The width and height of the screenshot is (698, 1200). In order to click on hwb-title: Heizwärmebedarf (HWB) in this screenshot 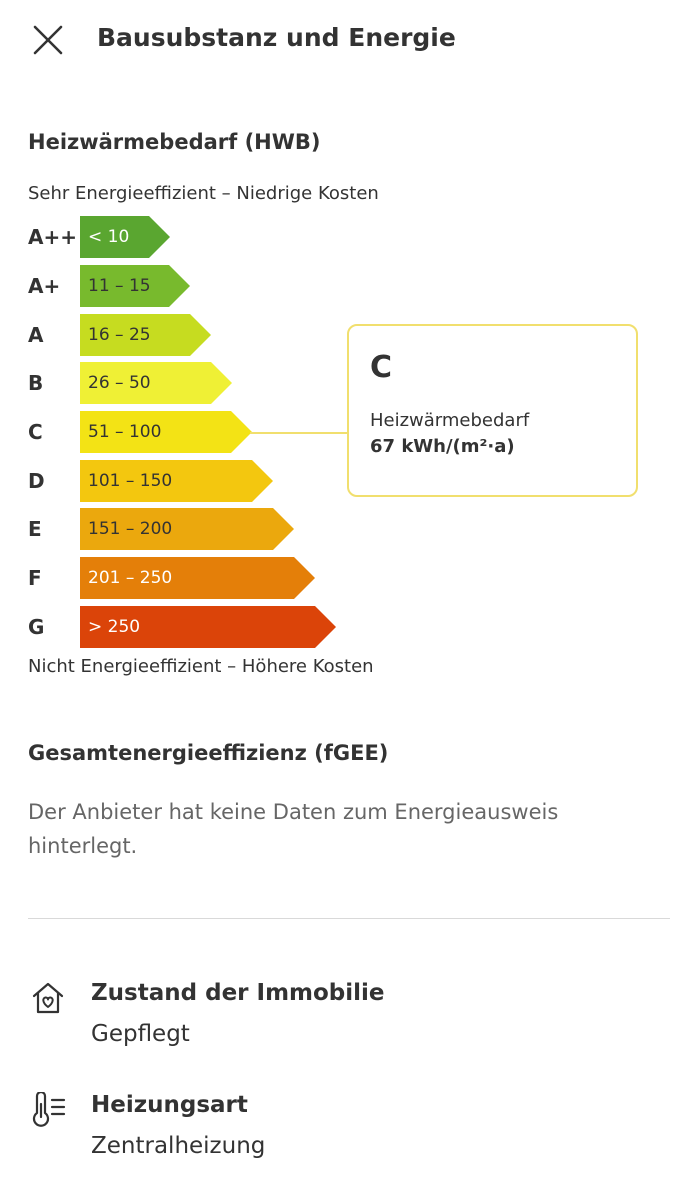, I will do `click(174, 142)`.